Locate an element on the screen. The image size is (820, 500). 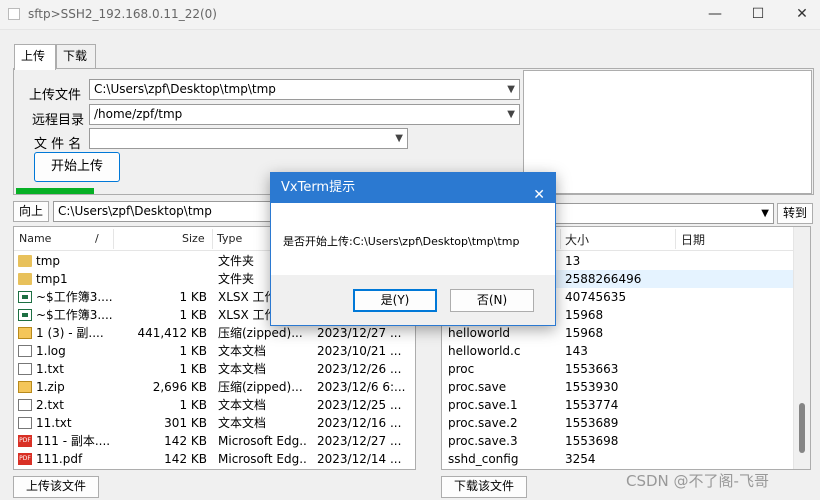
tab-upload: 上传 is located at coordinates (35, 57).